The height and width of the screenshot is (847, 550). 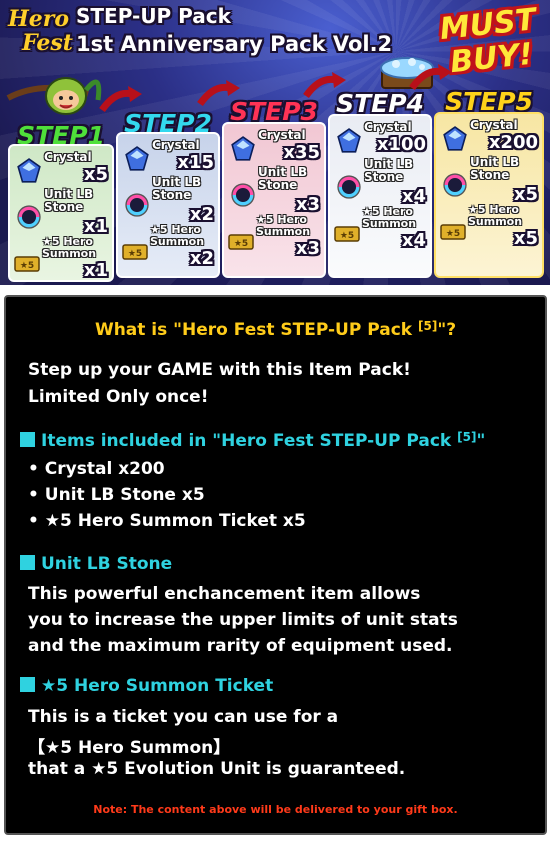 What do you see at coordinates (157, 686) in the screenshot?
I see `ticket-heading-text: ★5 Hero Summon Ticket` at bounding box center [157, 686].